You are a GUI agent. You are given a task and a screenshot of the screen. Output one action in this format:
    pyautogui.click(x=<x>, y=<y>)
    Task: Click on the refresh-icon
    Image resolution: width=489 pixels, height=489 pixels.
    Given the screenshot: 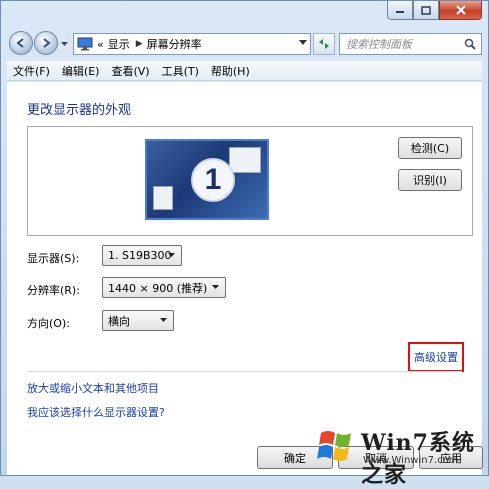 What is the action you would take?
    pyautogui.click(x=324, y=44)
    